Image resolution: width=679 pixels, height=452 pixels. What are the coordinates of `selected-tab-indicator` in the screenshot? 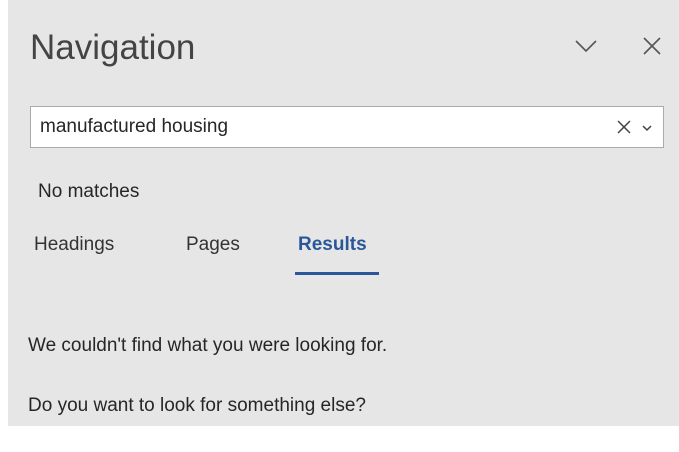 It's located at (337, 273).